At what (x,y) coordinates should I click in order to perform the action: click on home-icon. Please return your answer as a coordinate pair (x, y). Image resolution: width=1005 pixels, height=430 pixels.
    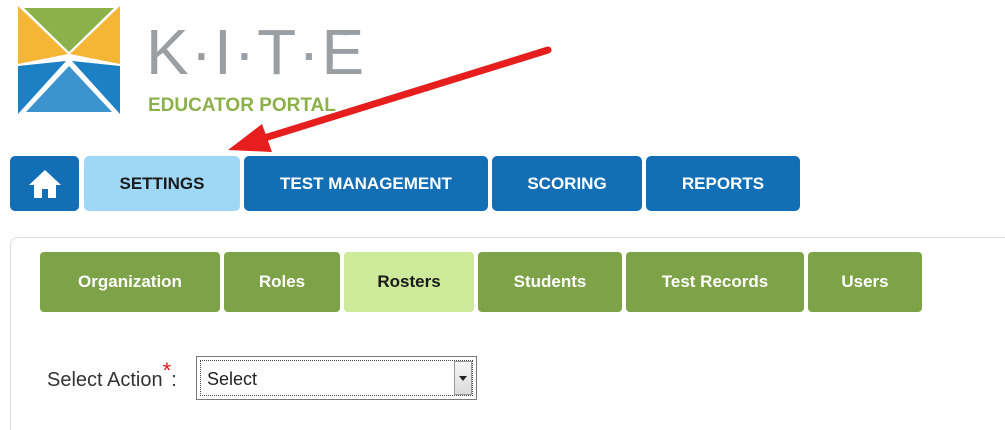
    Looking at the image, I should click on (44, 183).